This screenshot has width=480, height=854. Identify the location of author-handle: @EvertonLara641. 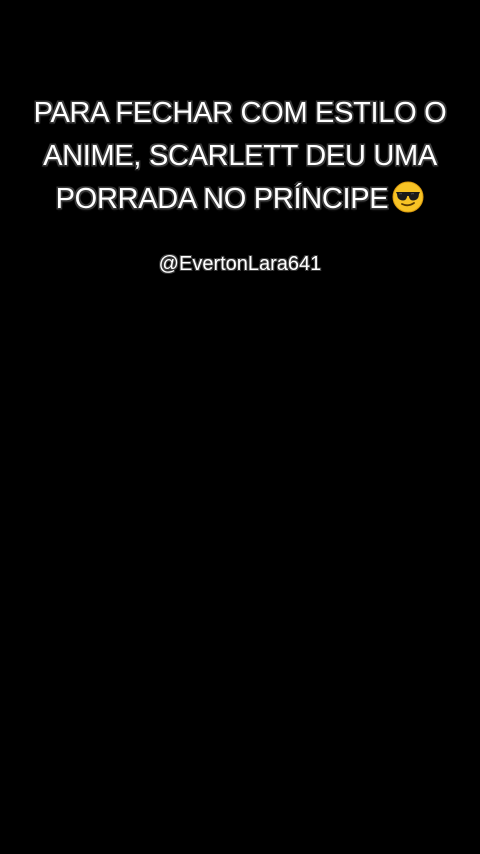
(240, 264).